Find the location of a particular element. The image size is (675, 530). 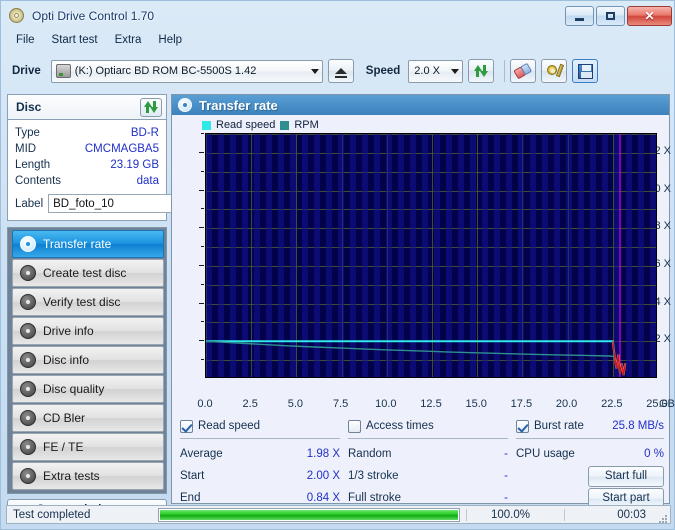

disc-refresh-button is located at coordinates (151, 107).